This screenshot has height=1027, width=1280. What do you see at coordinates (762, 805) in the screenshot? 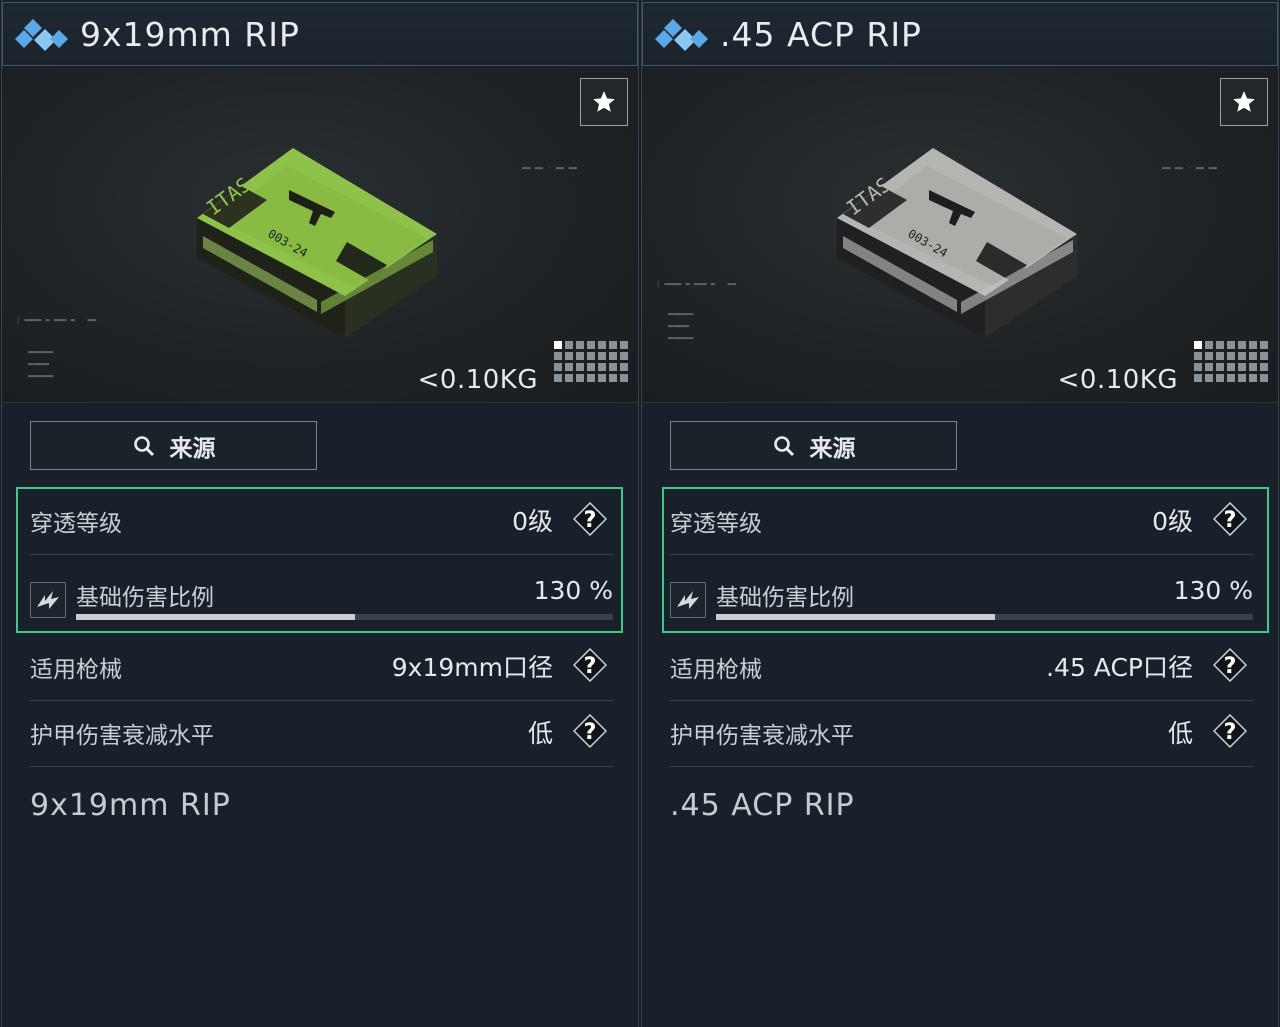
I see `item-description: .45 ACP RIP` at bounding box center [762, 805].